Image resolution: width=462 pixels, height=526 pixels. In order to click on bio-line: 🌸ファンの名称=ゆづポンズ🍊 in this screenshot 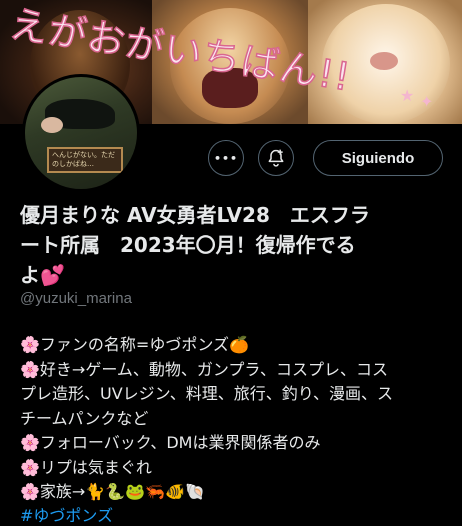, I will do `click(235, 345)`.